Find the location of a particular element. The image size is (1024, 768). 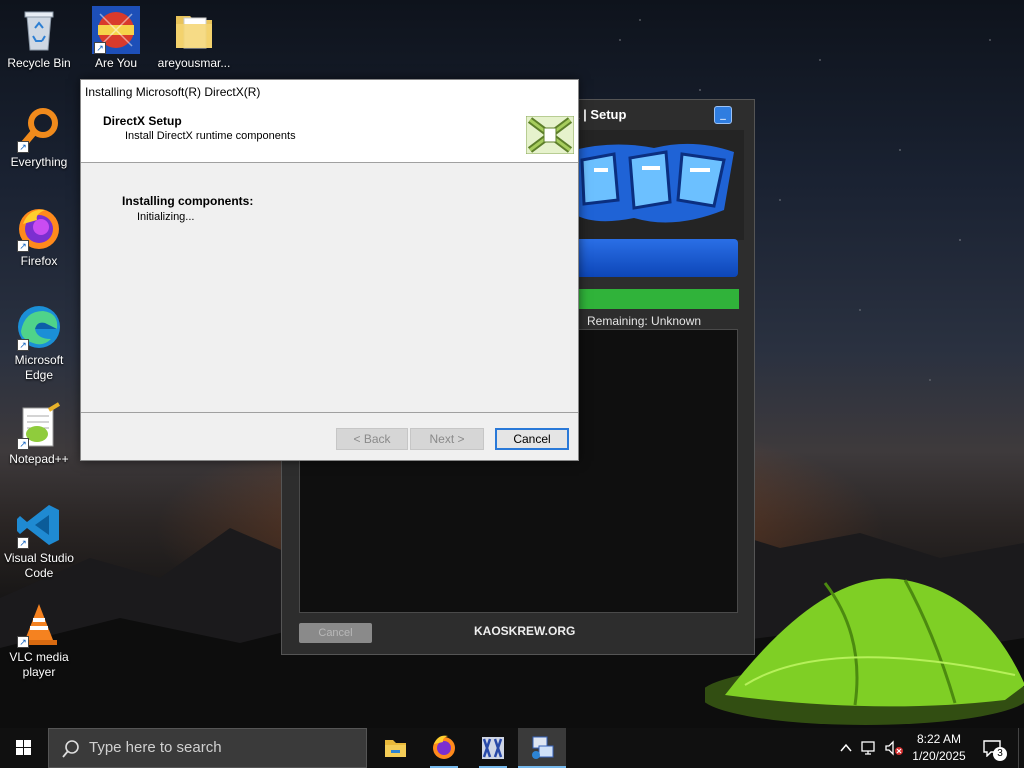

kaoskrew-graffiti-logo is located at coordinates (659, 185).